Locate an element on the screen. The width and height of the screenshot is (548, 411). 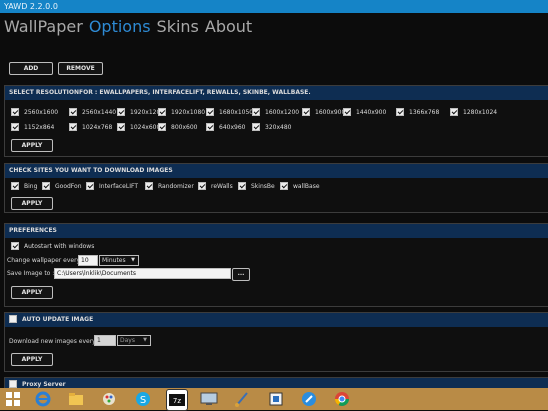
remote-desktop-icon is located at coordinates (209, 399).